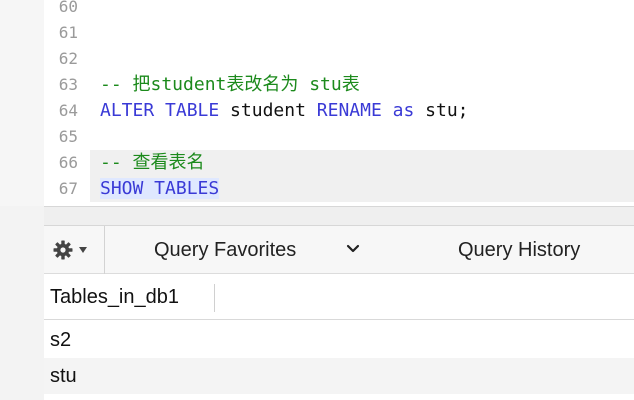  Describe the element at coordinates (22, 303) in the screenshot. I see `left-gutter-strip` at that location.